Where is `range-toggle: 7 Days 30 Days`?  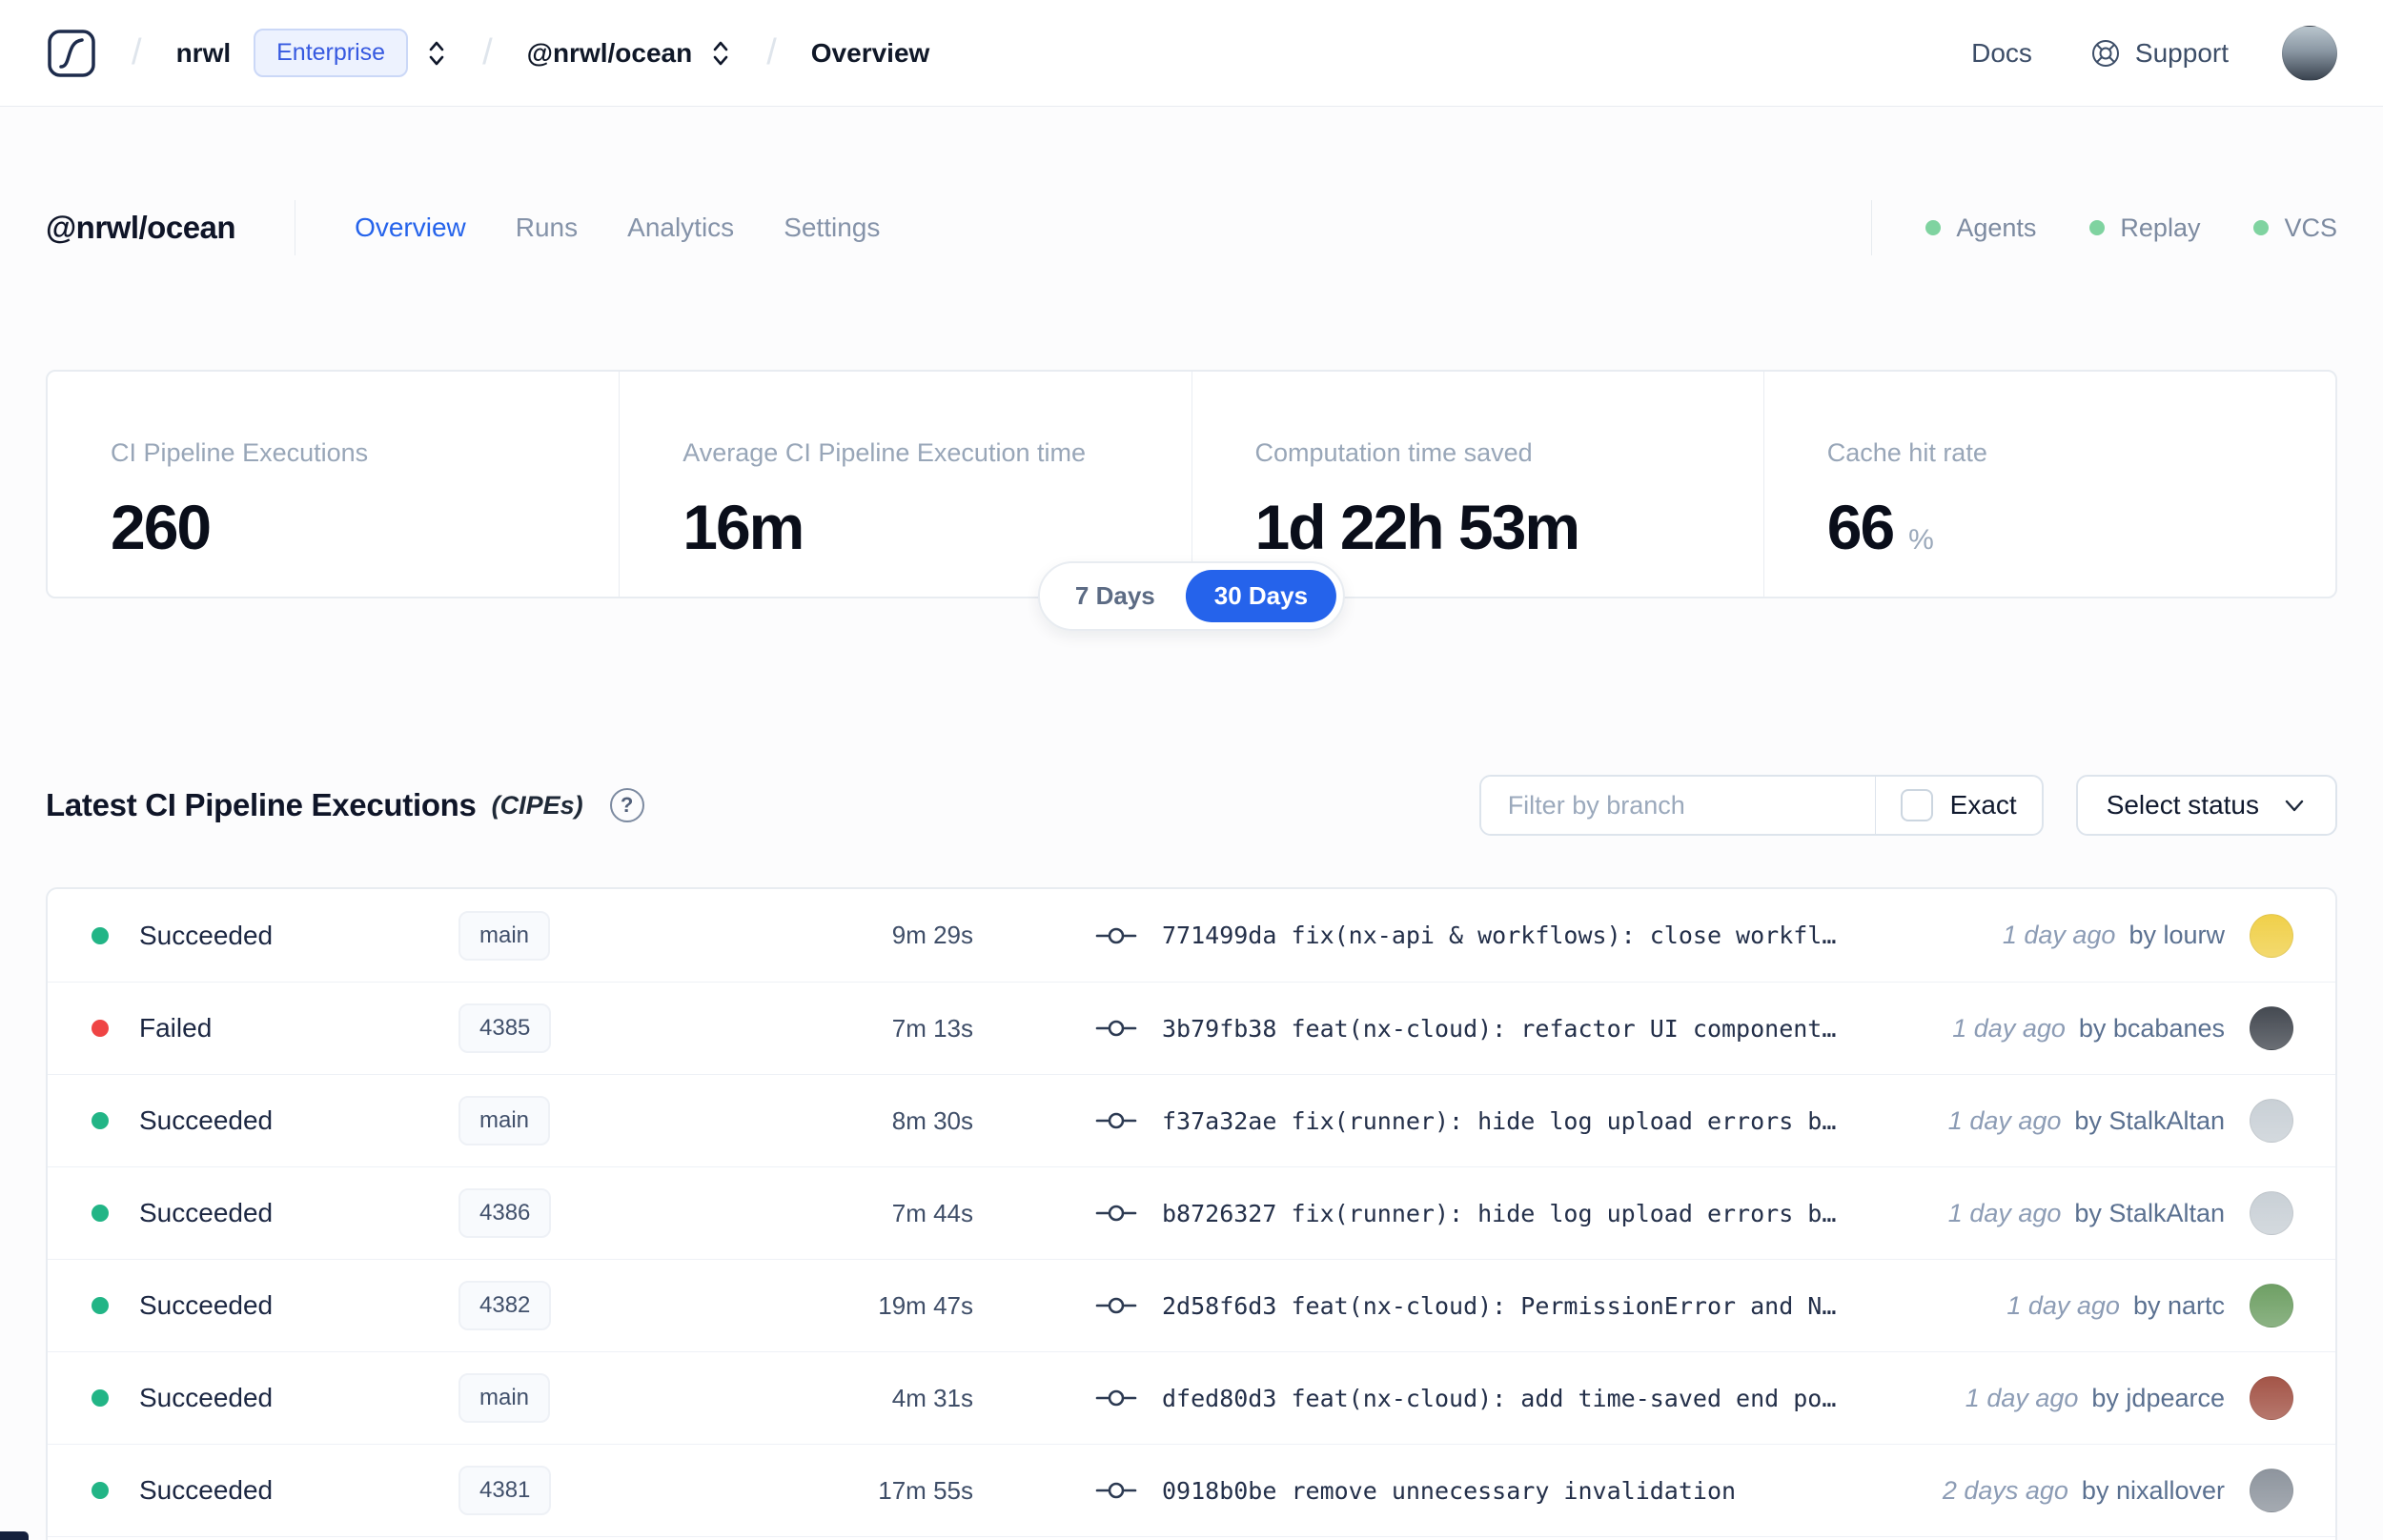 range-toggle: 7 Days 30 Days is located at coordinates (1191, 596).